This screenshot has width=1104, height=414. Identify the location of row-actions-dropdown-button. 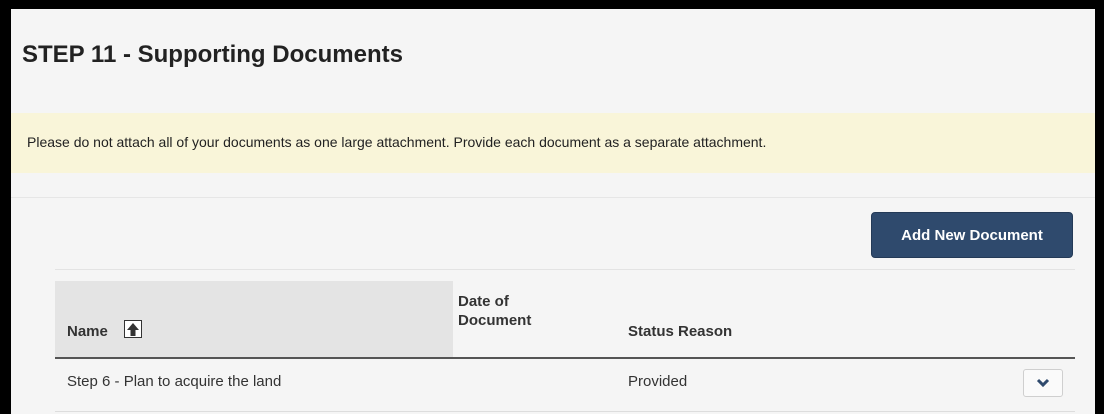
(1043, 383).